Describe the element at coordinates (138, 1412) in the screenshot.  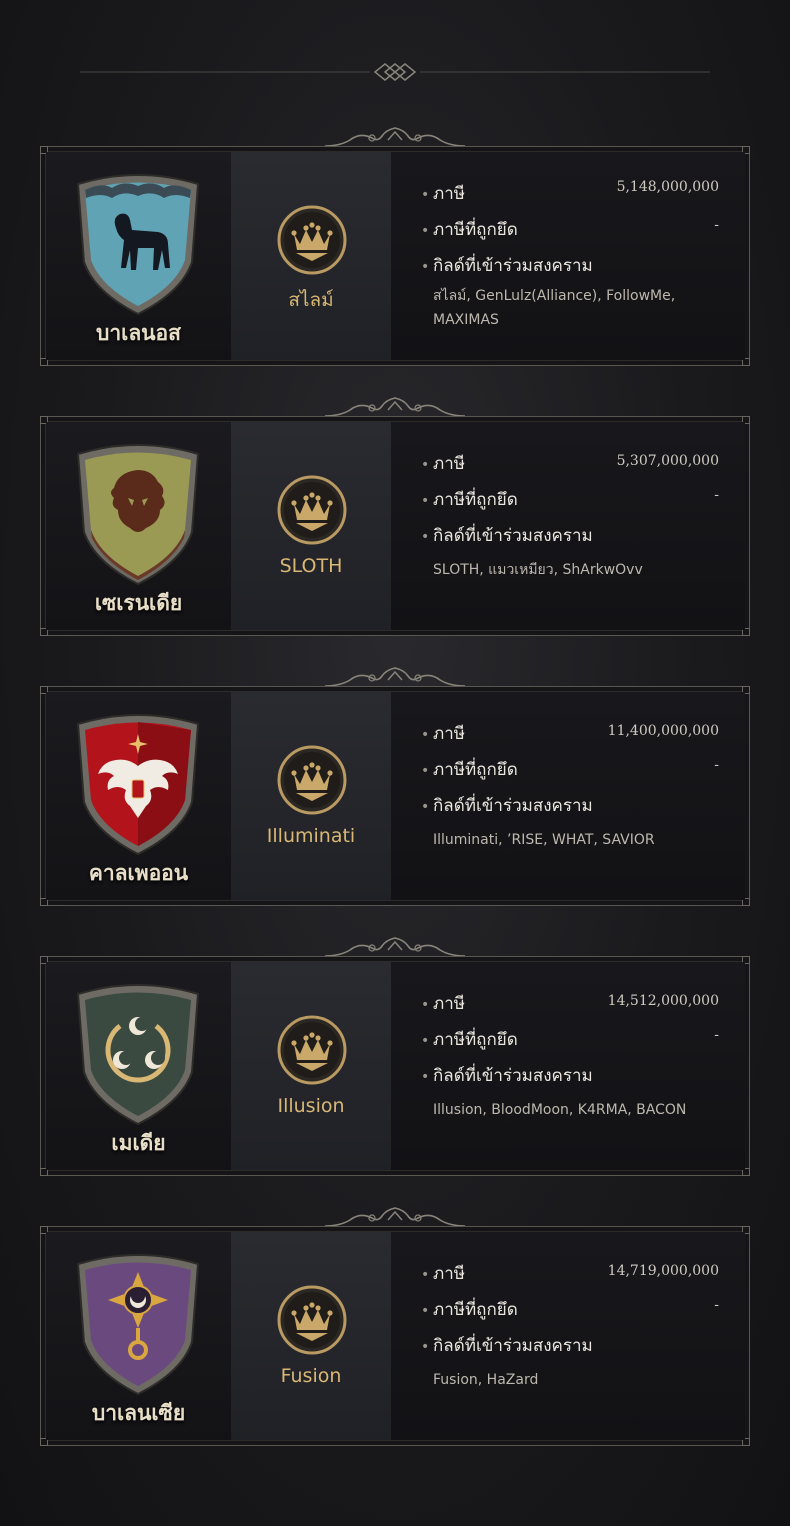
I see `territory-name: บาเลนเซีย` at that location.